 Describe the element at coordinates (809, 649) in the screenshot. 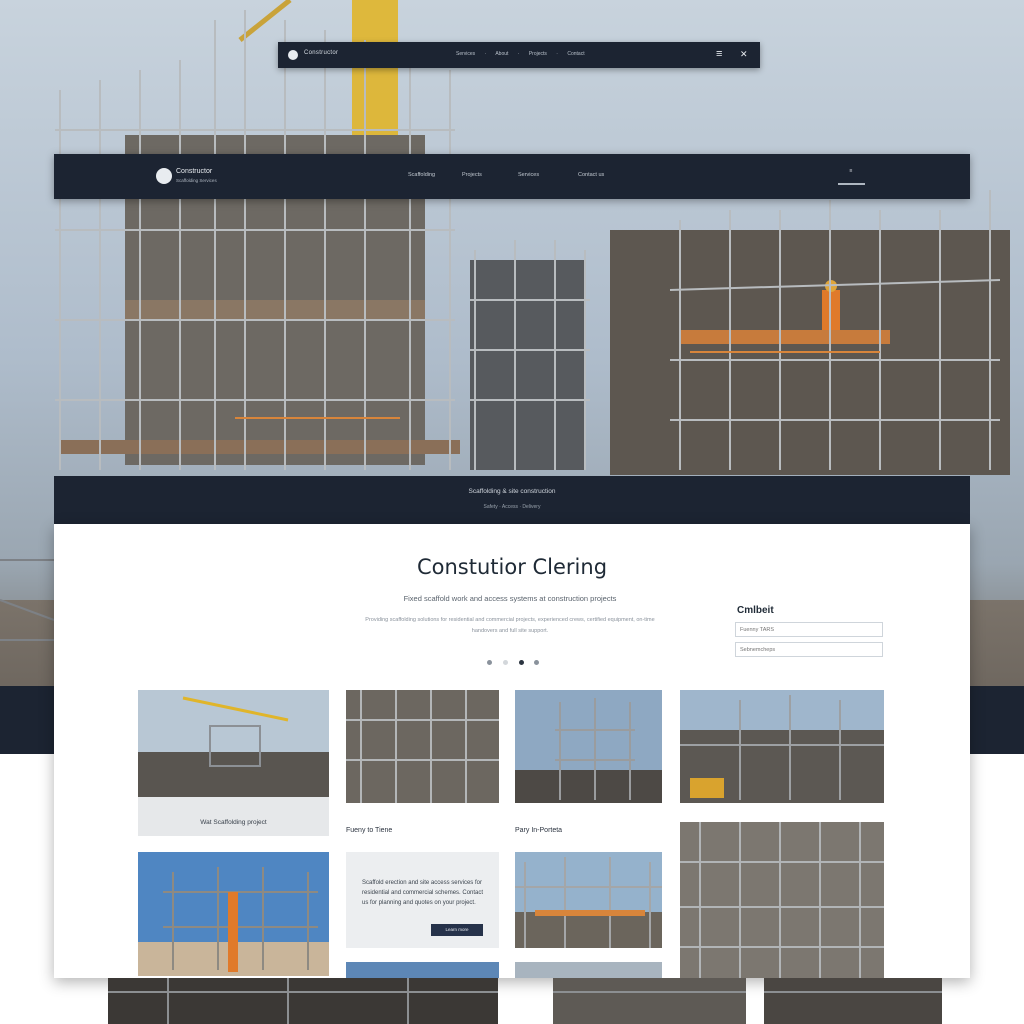

I see `contact-email-input` at that location.